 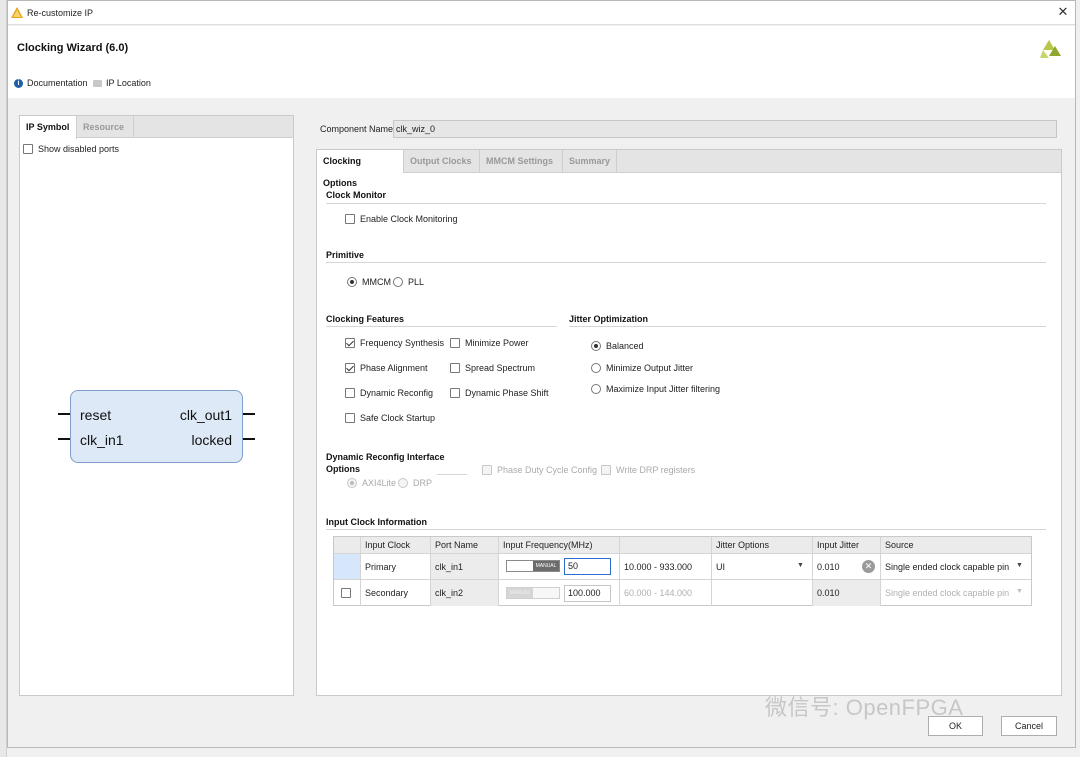 I want to click on documentation-link: i Documentation, so click(x=51, y=83).